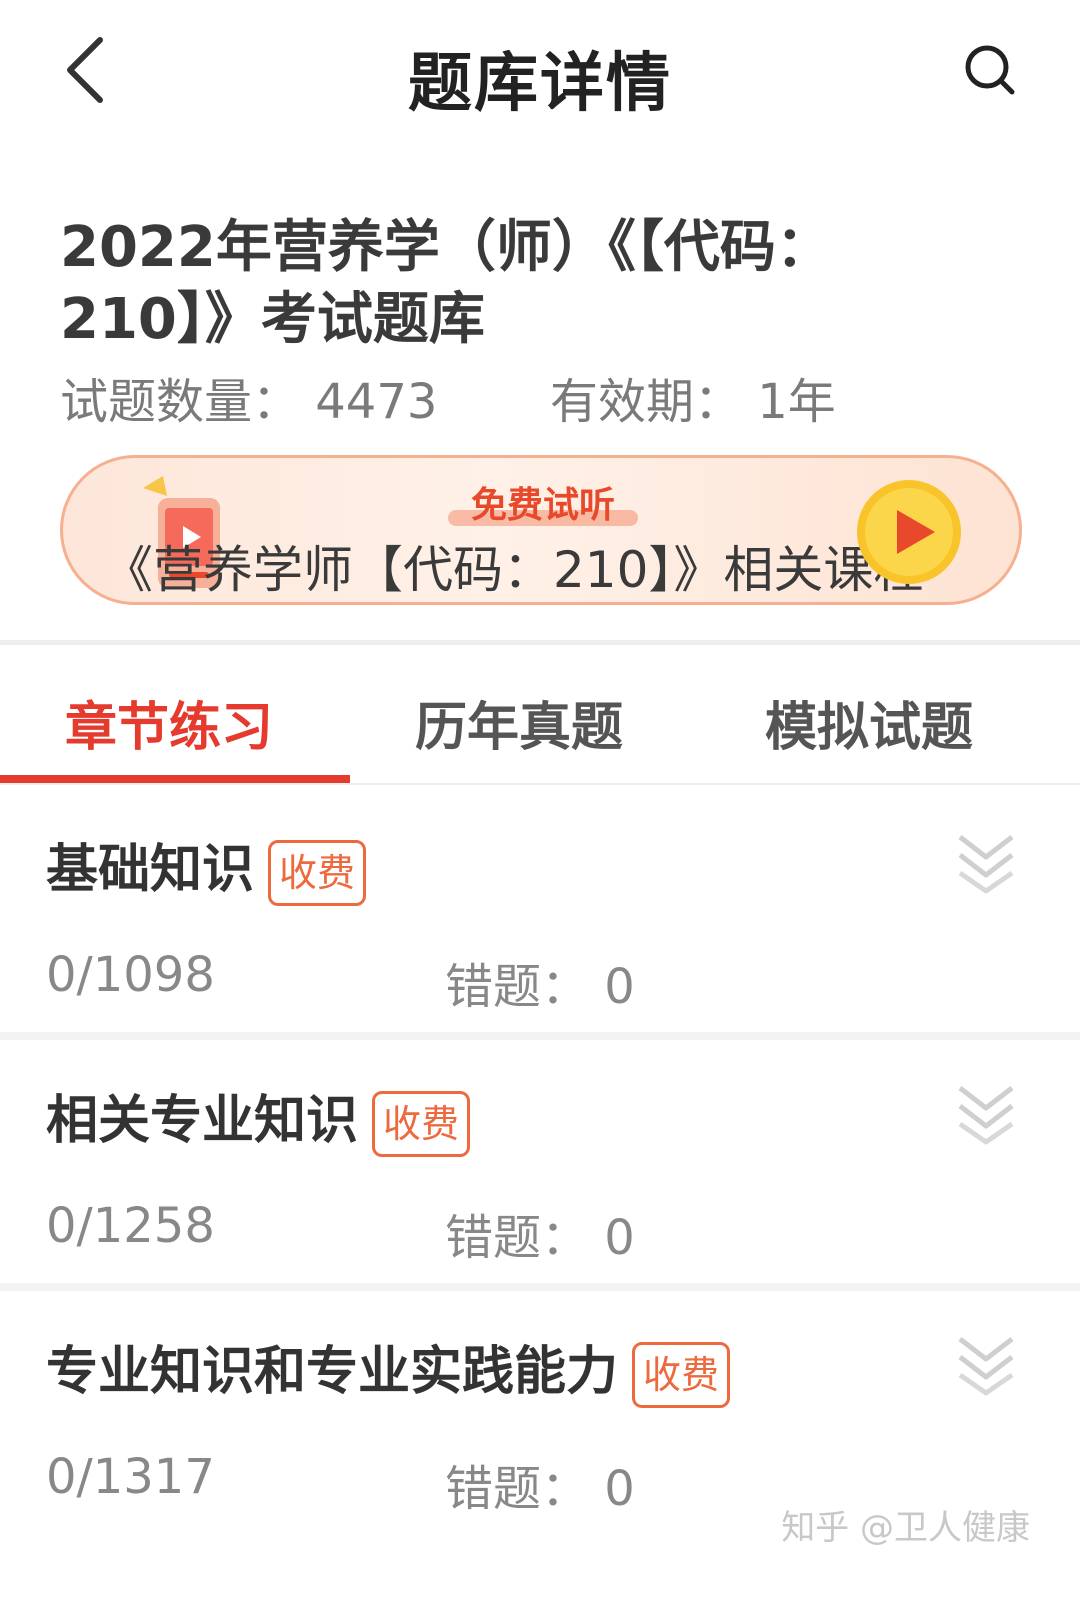 The height and width of the screenshot is (1609, 1080). I want to click on bank-title-line1: 2022年营养学（师）《【代码：, so click(446, 247).